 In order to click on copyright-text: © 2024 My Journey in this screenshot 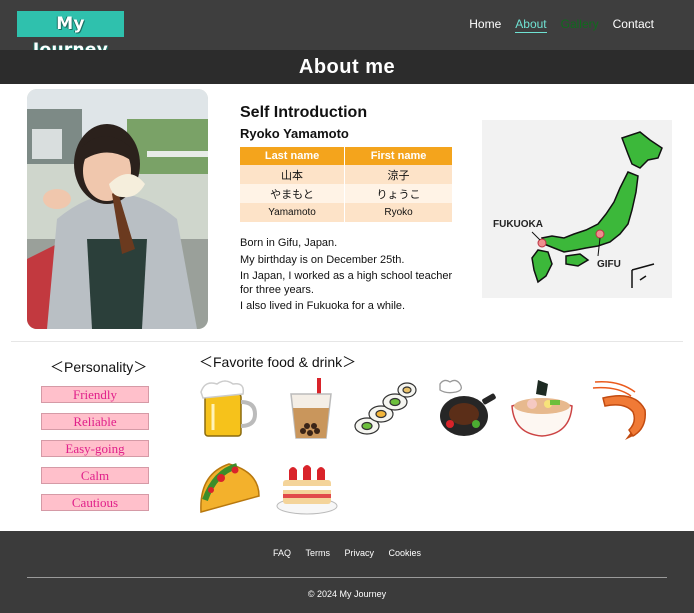, I will do `click(347, 594)`.